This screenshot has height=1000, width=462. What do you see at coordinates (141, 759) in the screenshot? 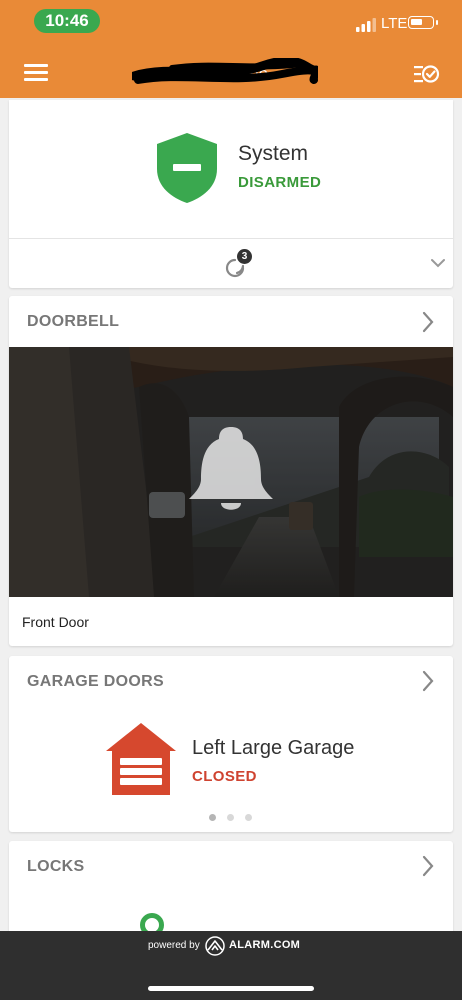
I see `garage-closed-icon` at bounding box center [141, 759].